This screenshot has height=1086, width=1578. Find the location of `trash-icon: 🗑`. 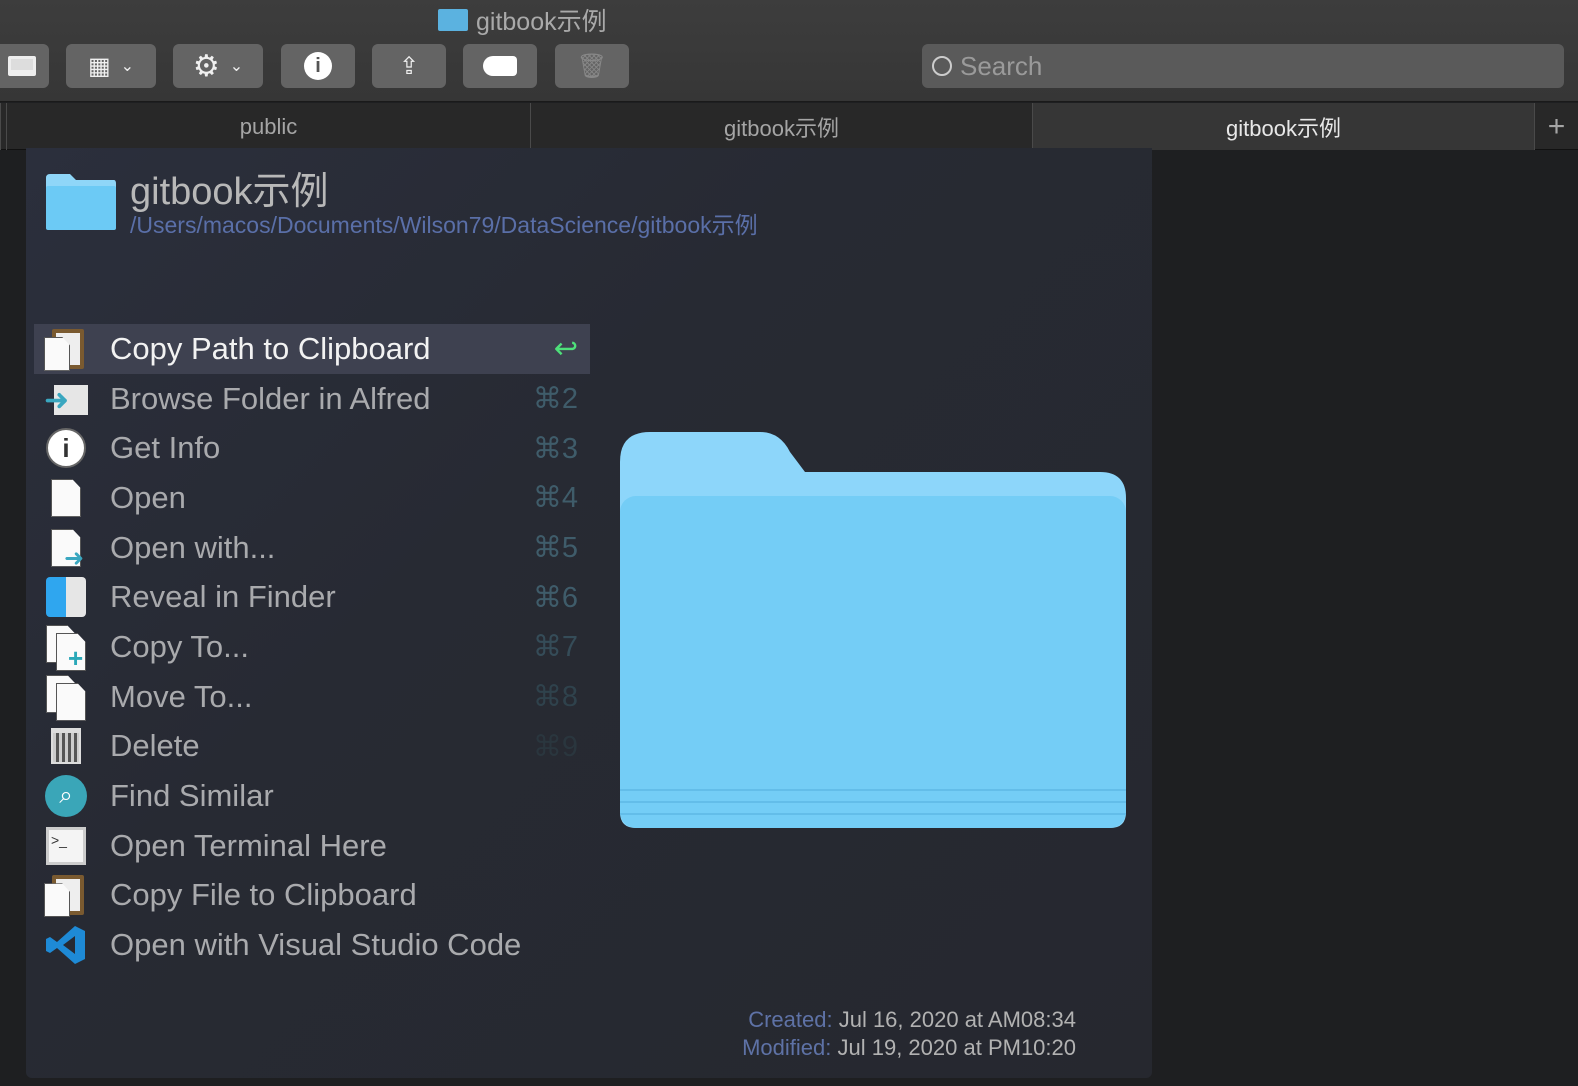

trash-icon: 🗑 is located at coordinates (592, 66).